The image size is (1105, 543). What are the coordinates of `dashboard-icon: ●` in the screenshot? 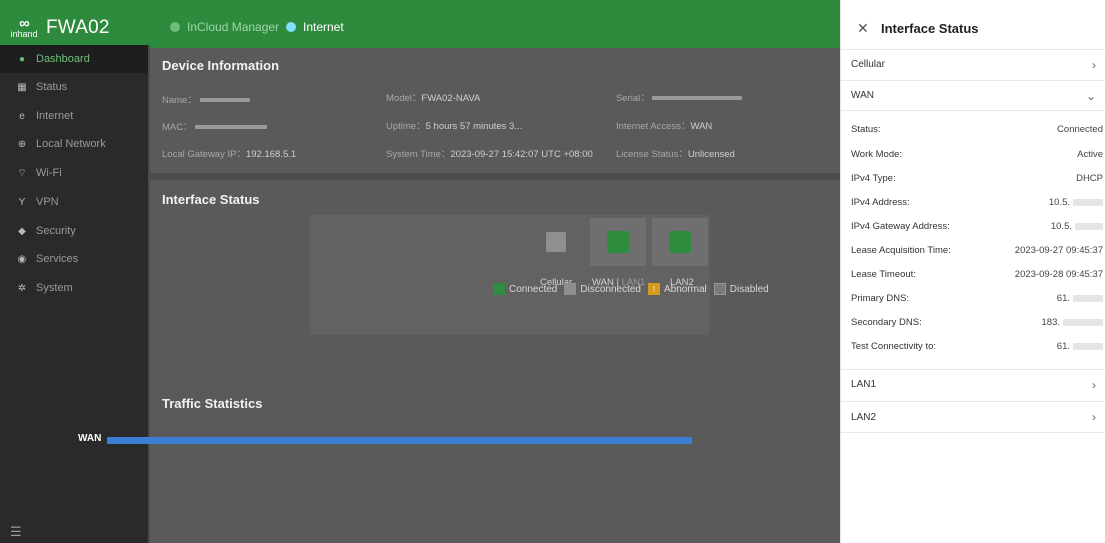 It's located at (22, 59).